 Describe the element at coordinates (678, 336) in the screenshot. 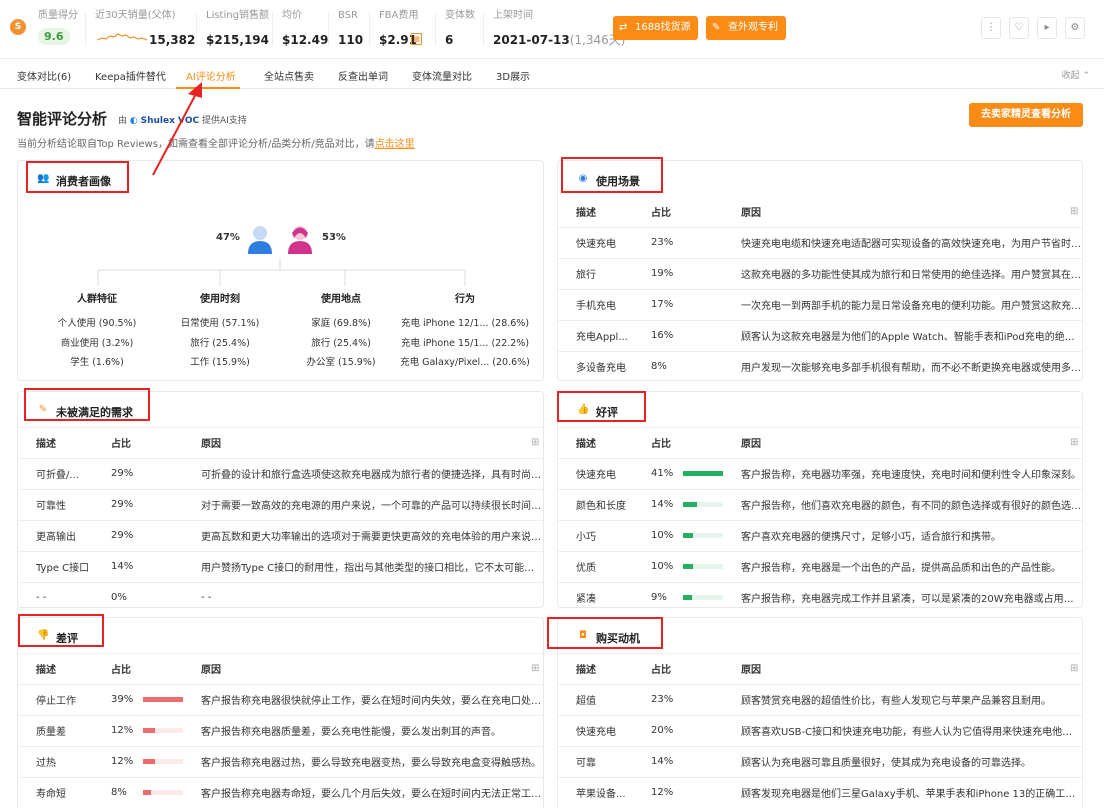

I see `row-percentage-cell: 16%` at that location.